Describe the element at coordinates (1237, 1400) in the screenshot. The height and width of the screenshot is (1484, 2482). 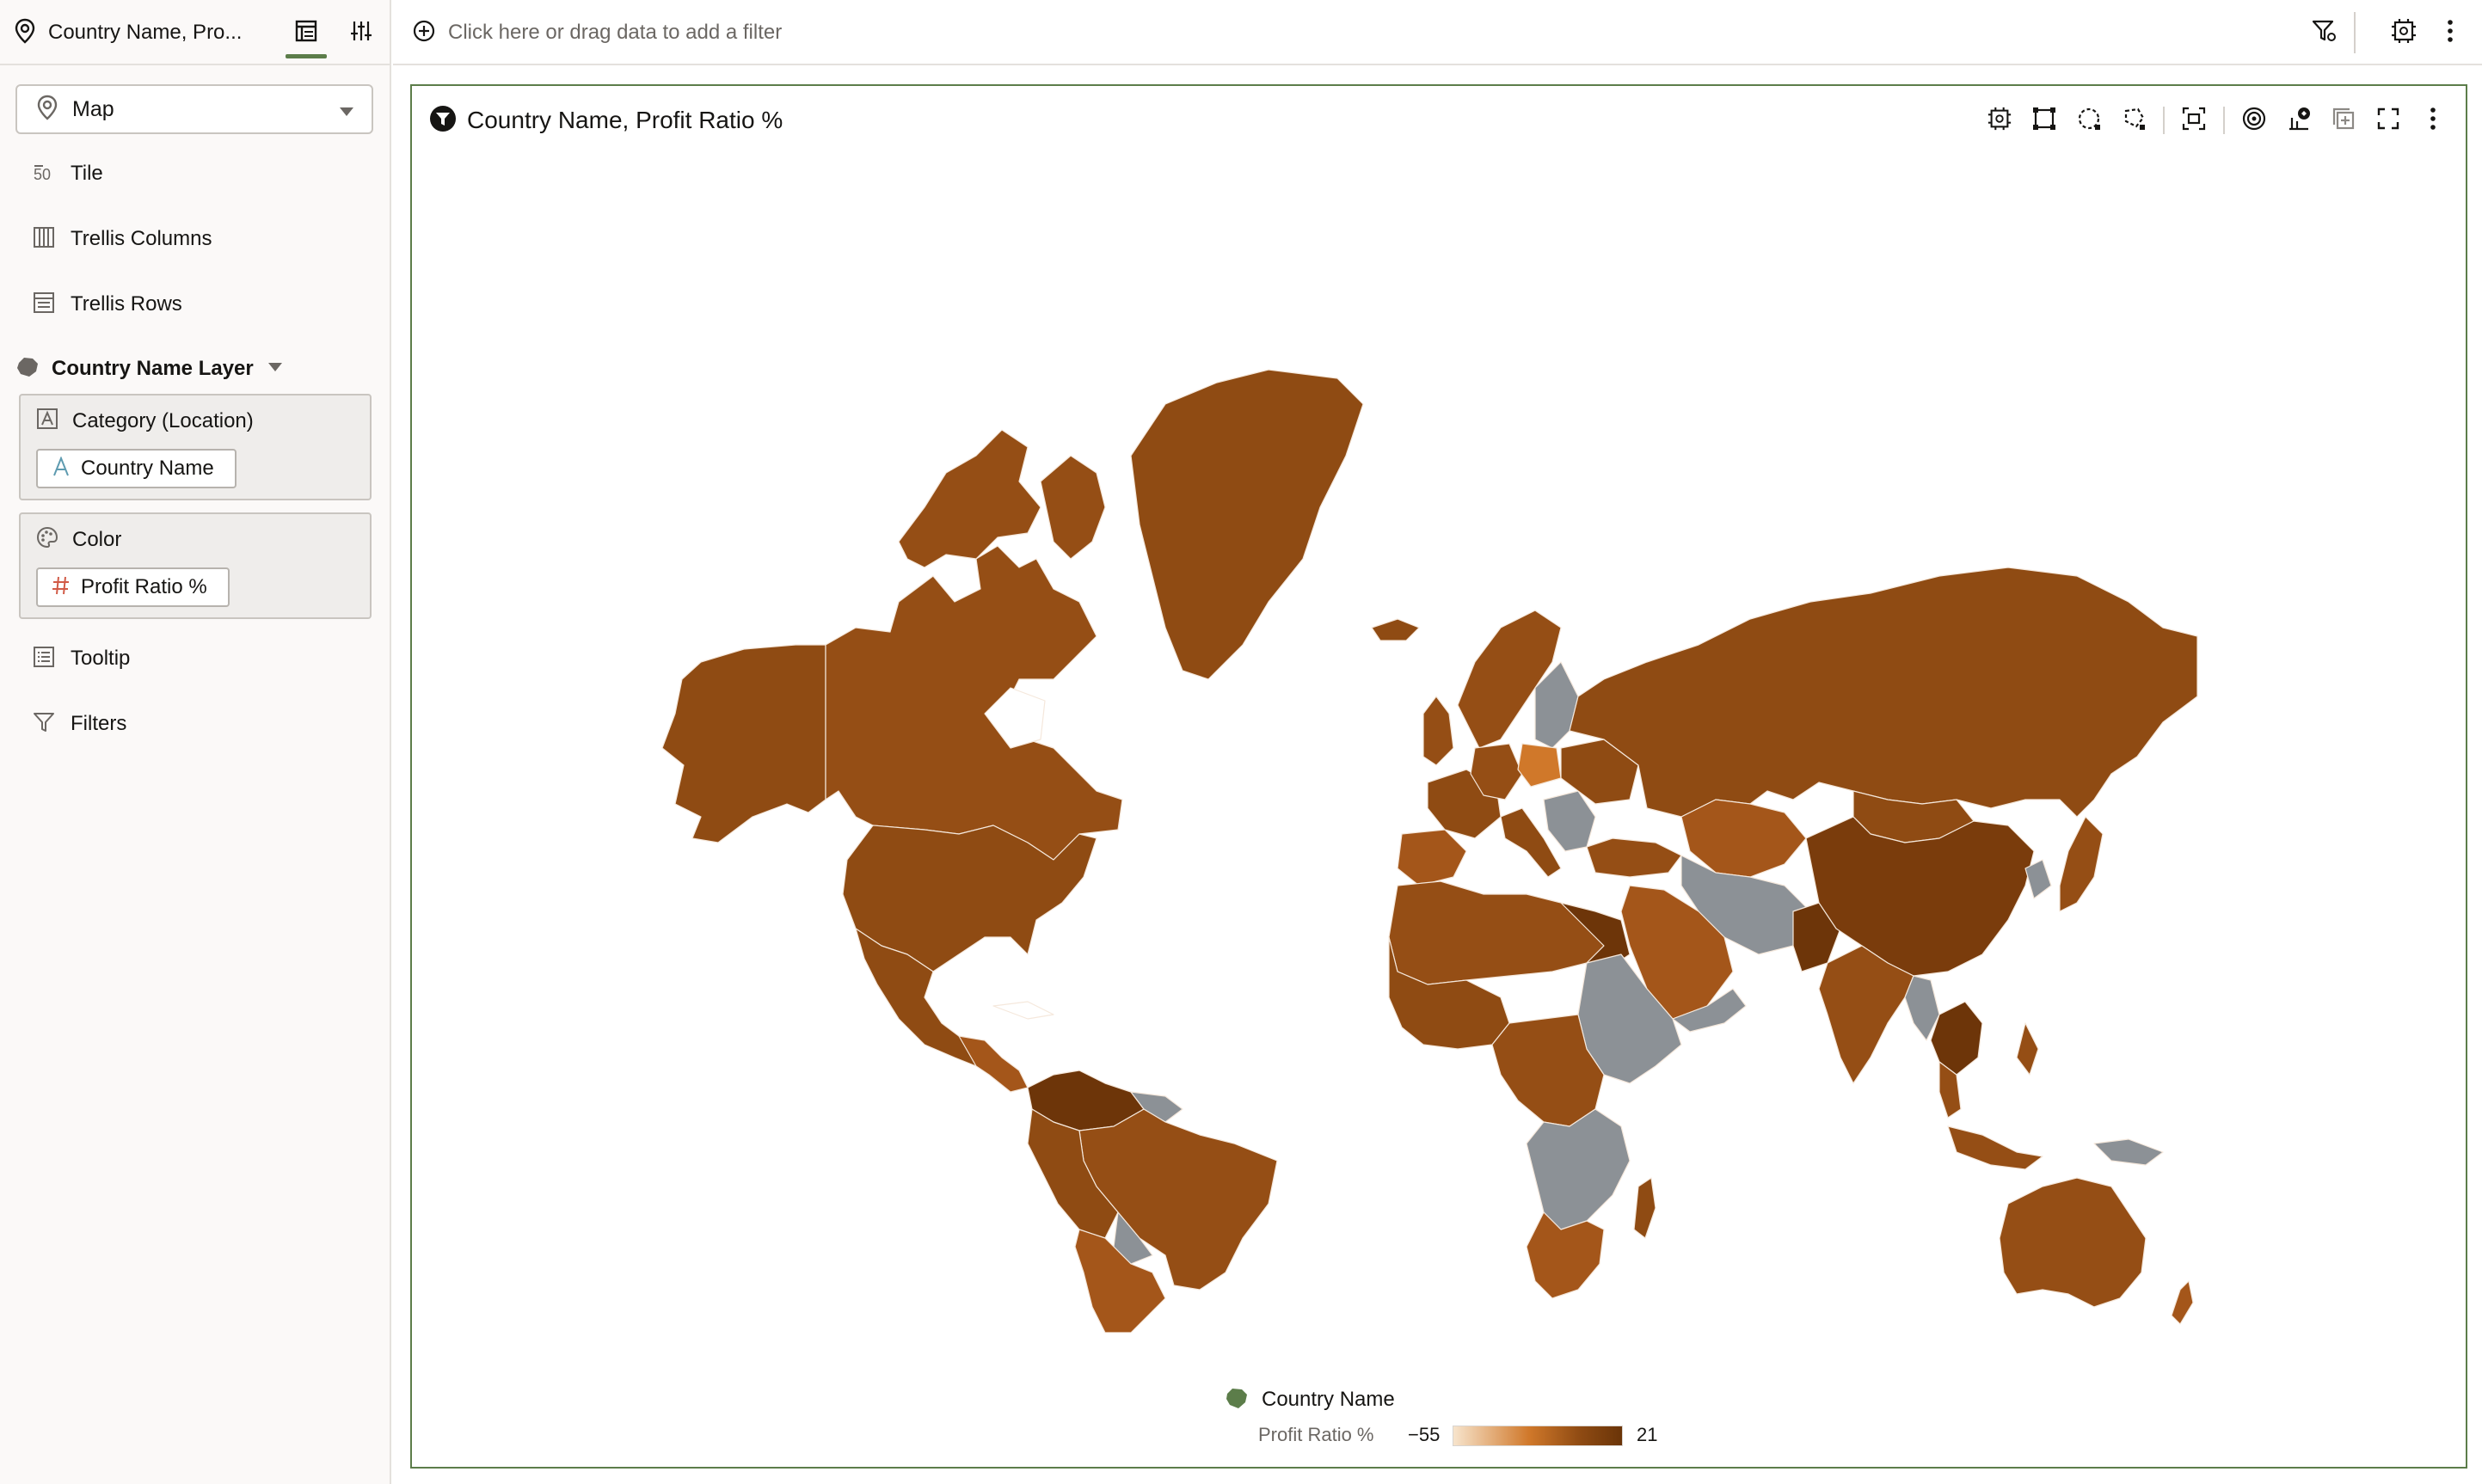
I see `country-layer-icon` at that location.